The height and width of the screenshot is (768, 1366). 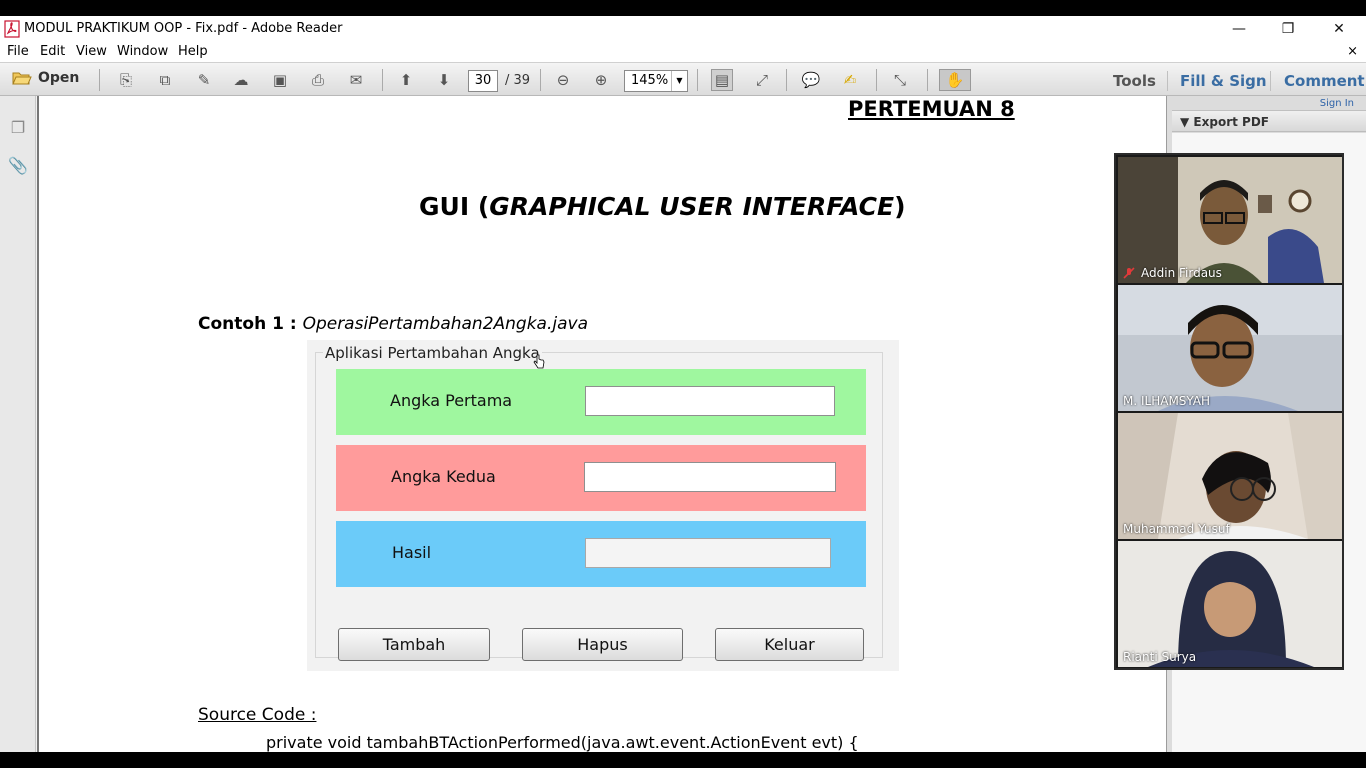 What do you see at coordinates (762, 80) in the screenshot?
I see `fit-width-icon: ⤢` at bounding box center [762, 80].